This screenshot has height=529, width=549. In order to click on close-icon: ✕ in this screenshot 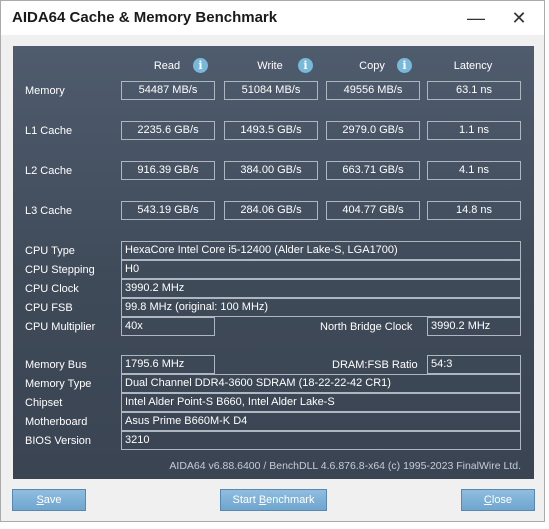, I will do `click(519, 18)`.